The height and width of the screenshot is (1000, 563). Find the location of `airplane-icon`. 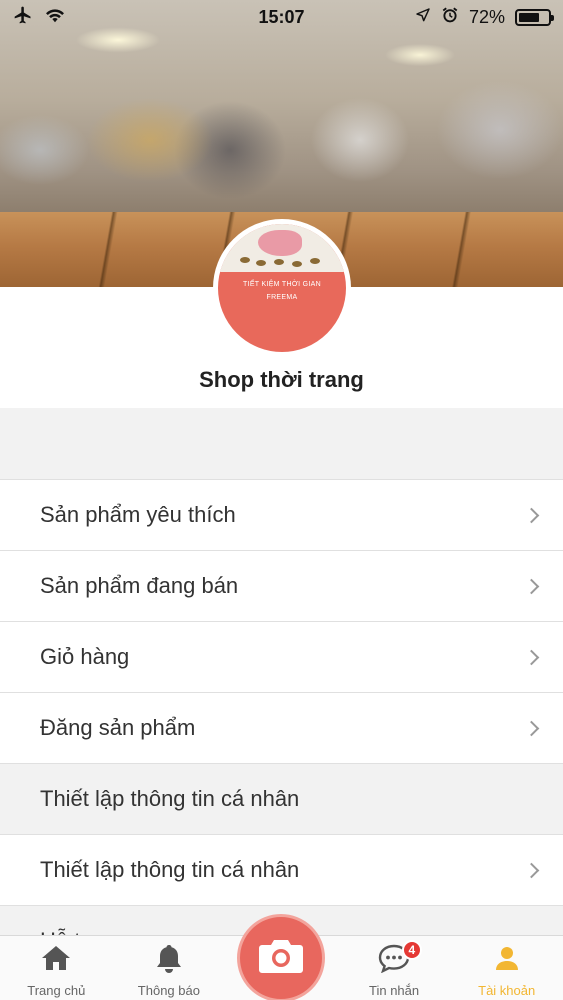

airplane-icon is located at coordinates (23, 17).